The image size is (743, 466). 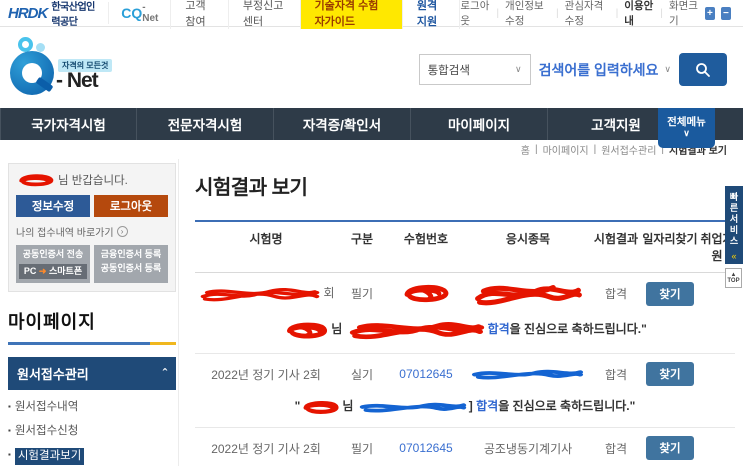 I want to click on search-icon, so click(x=703, y=69).